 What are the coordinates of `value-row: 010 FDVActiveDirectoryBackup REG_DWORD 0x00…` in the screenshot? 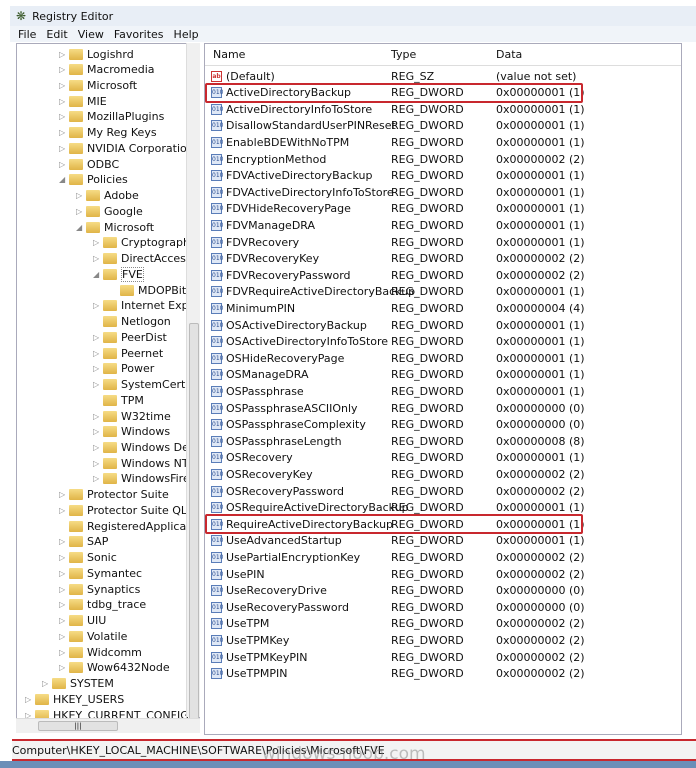 It's located at (443, 176).